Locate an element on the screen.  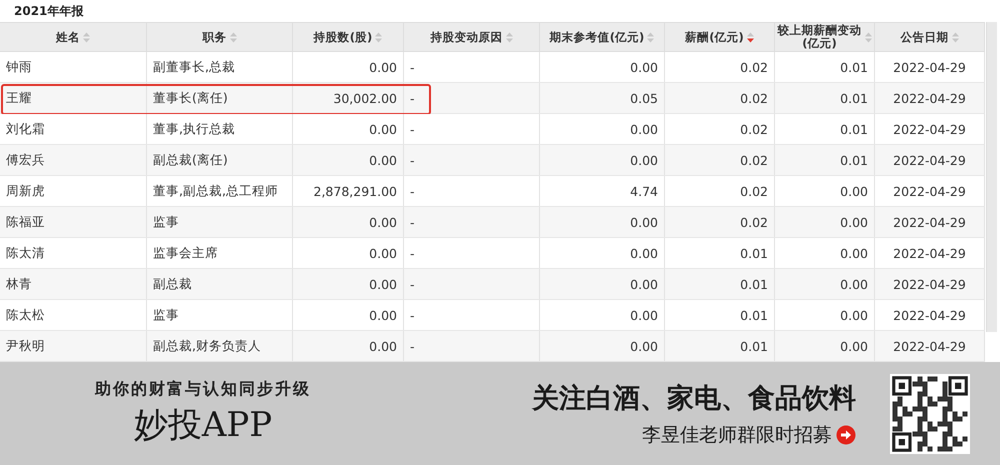
slogan: 助你的财富与认知同步升级 is located at coordinates (203, 389).